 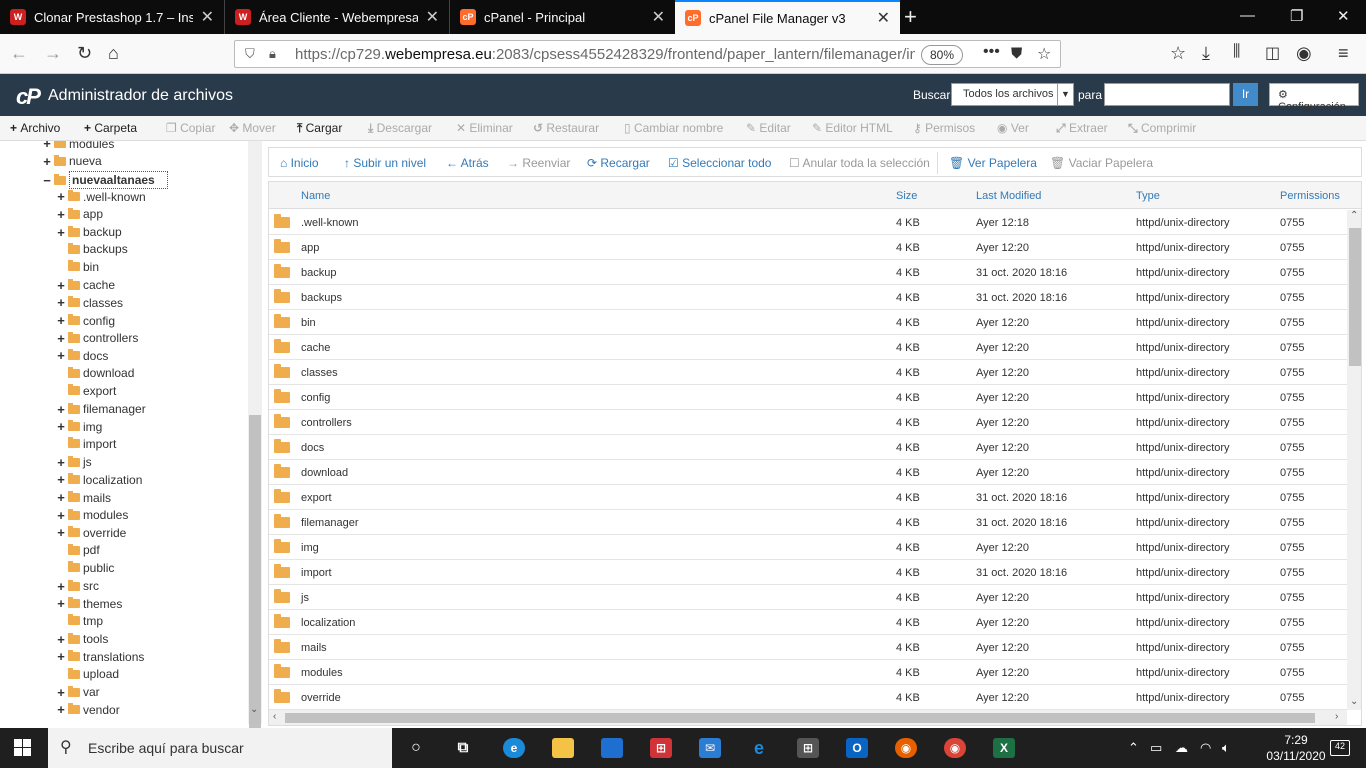 What do you see at coordinates (110, 128) in the screenshot?
I see `toolbar-carpeta-button: + Carpeta` at bounding box center [110, 128].